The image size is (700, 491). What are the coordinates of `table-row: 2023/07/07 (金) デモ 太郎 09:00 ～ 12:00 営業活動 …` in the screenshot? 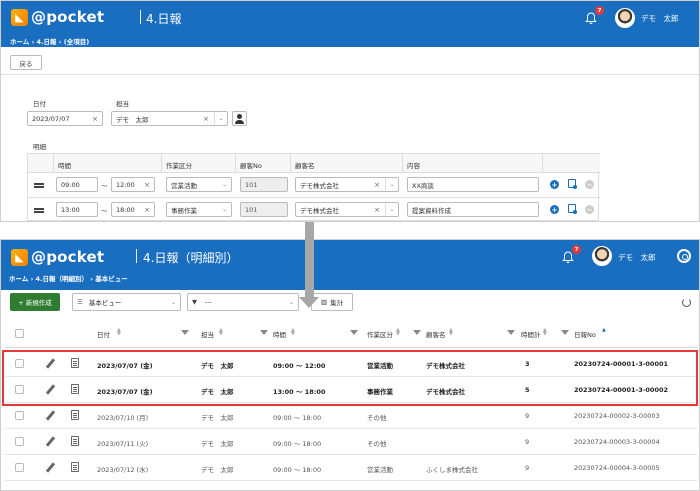 It's located at (351, 364).